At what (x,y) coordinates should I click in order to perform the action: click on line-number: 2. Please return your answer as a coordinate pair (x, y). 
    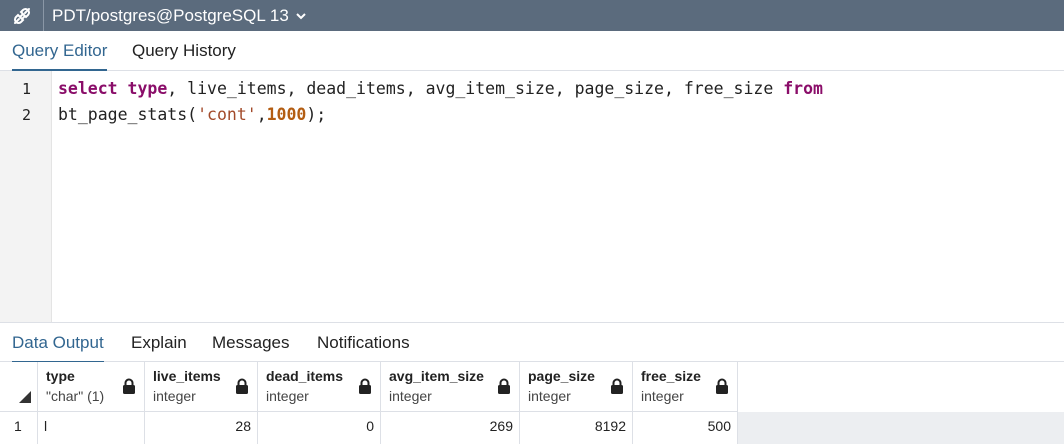
    Looking at the image, I should click on (26, 115).